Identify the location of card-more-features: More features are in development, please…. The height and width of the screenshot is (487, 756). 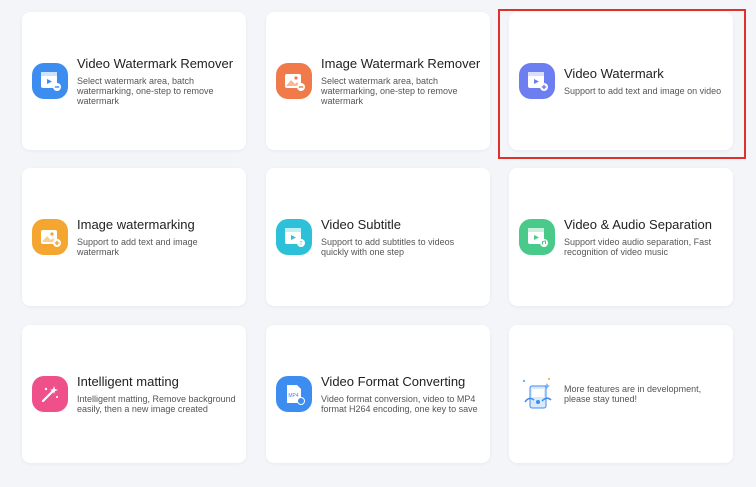
(621, 394).